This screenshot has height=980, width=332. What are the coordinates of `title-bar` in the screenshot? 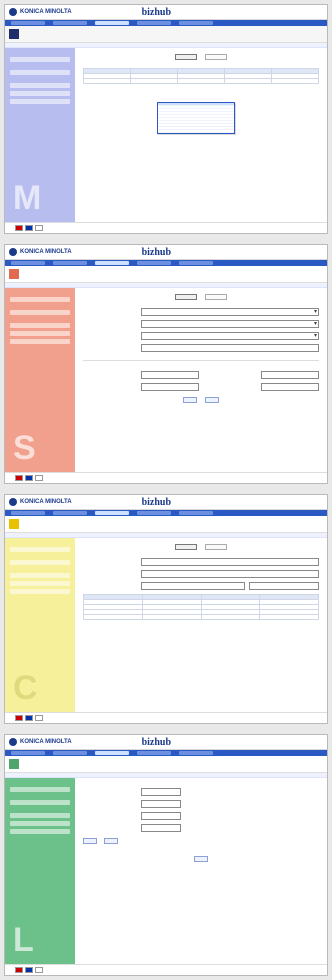 It's located at (166, 764).